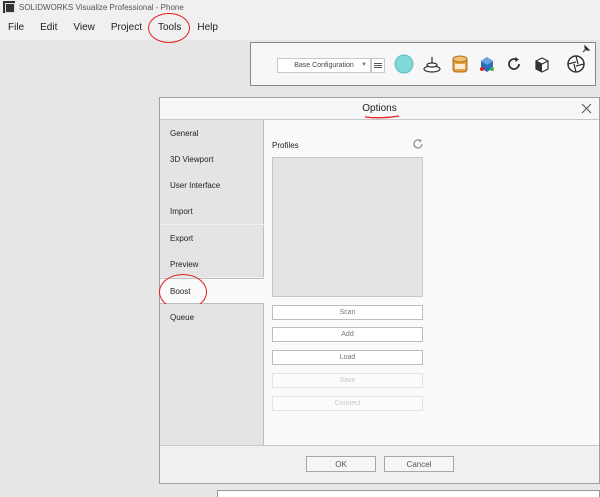  What do you see at coordinates (207, 27) in the screenshot?
I see `menu-help: Help` at bounding box center [207, 27].